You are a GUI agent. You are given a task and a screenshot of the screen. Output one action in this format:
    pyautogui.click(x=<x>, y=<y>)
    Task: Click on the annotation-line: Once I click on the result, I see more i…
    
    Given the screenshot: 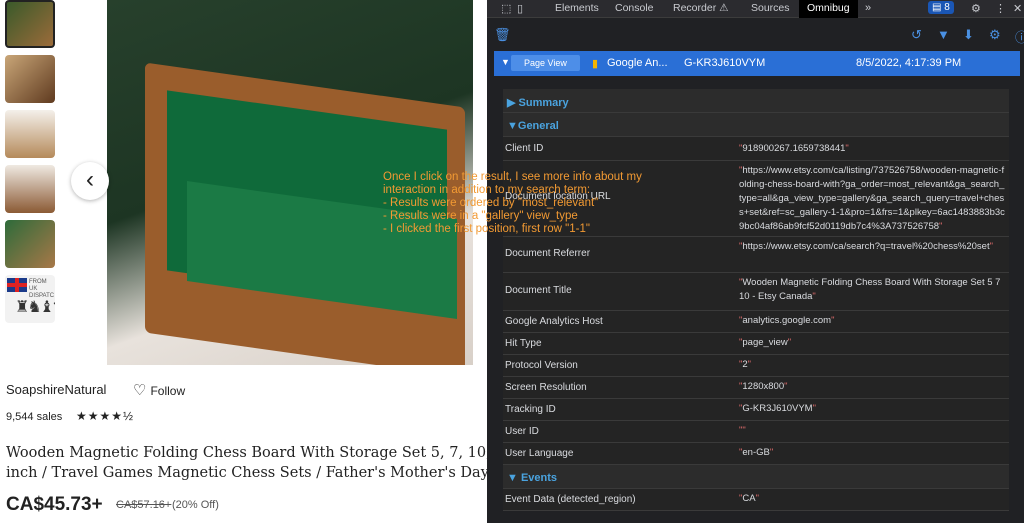 What is the action you would take?
    pyautogui.click(x=512, y=177)
    